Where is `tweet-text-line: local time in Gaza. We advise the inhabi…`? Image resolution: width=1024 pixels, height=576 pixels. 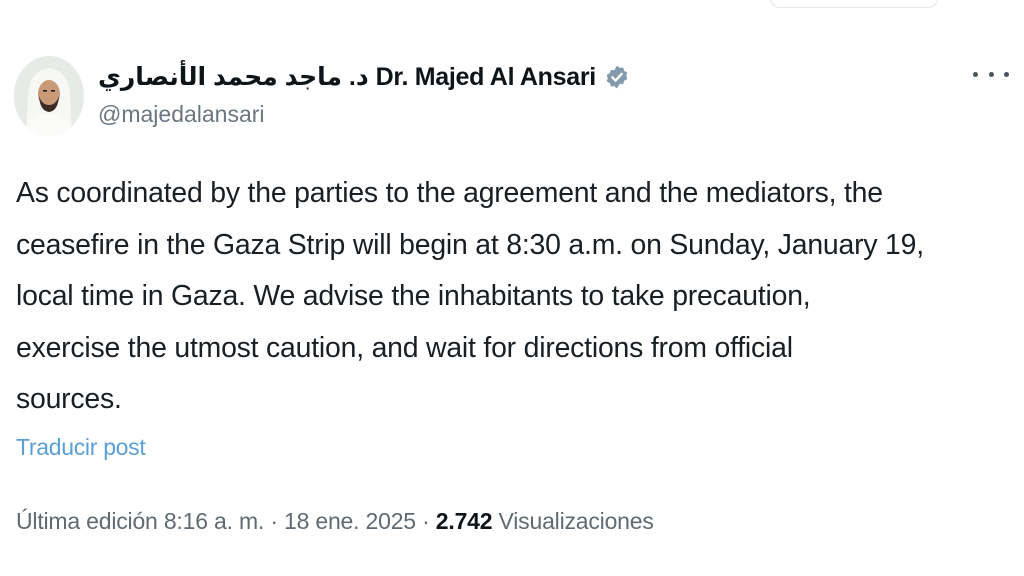
tweet-text-line: local time in Gaza. We advise the inhabi… is located at coordinates (413, 296).